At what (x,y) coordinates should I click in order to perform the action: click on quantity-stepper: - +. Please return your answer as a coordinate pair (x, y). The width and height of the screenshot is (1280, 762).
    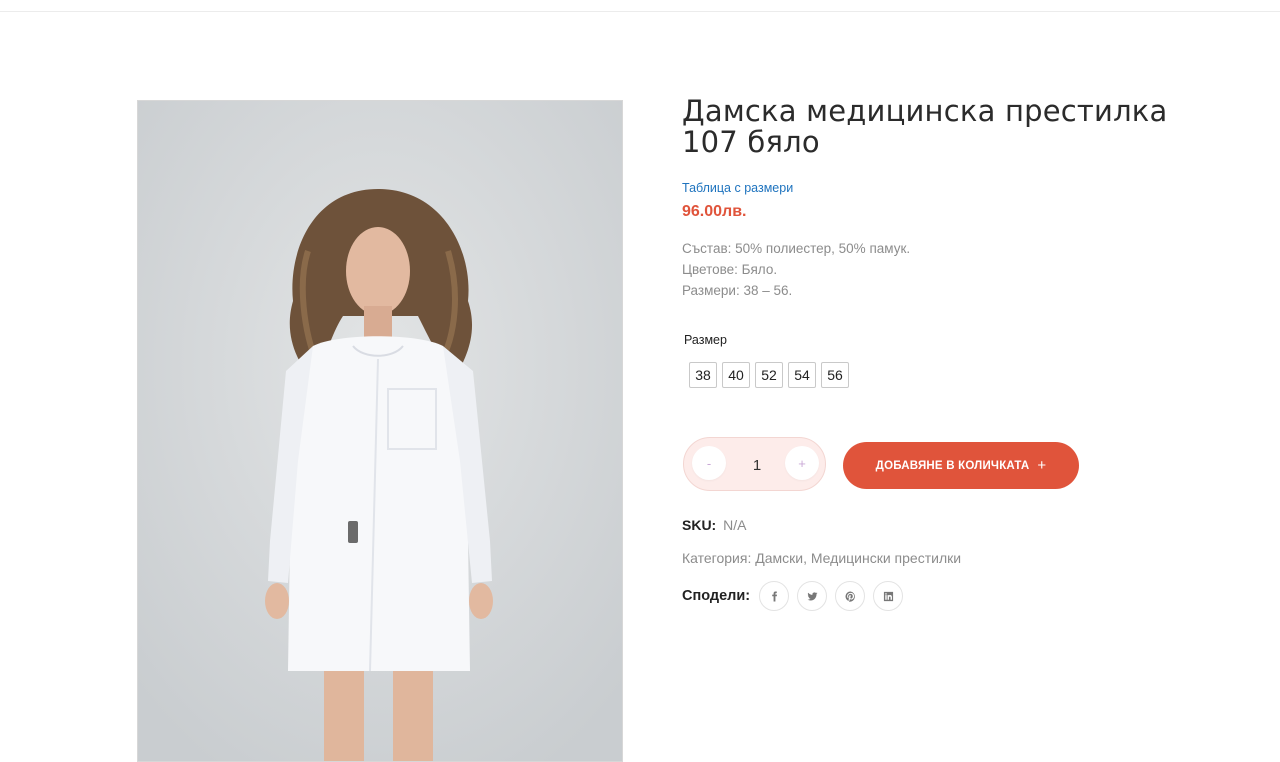
    Looking at the image, I should click on (754, 464).